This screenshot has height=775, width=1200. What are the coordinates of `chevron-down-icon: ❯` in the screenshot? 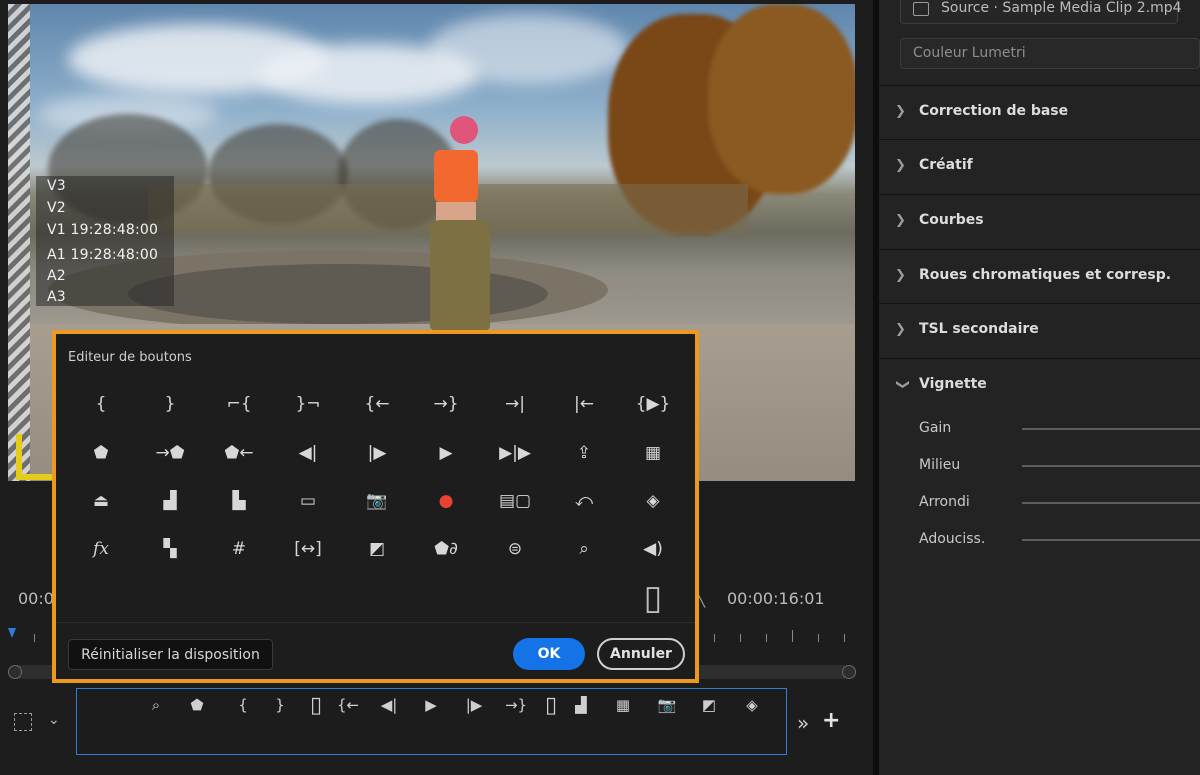 It's located at (902, 384).